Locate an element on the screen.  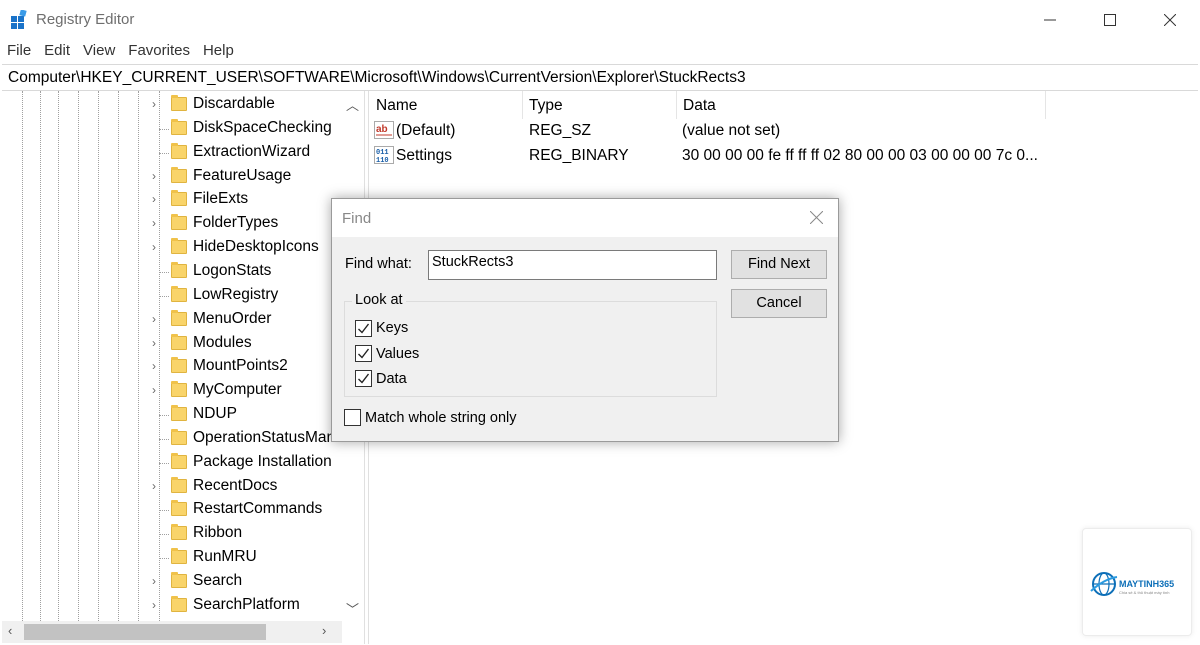
tree-item: › MenuOrder is located at coordinates (172, 320).